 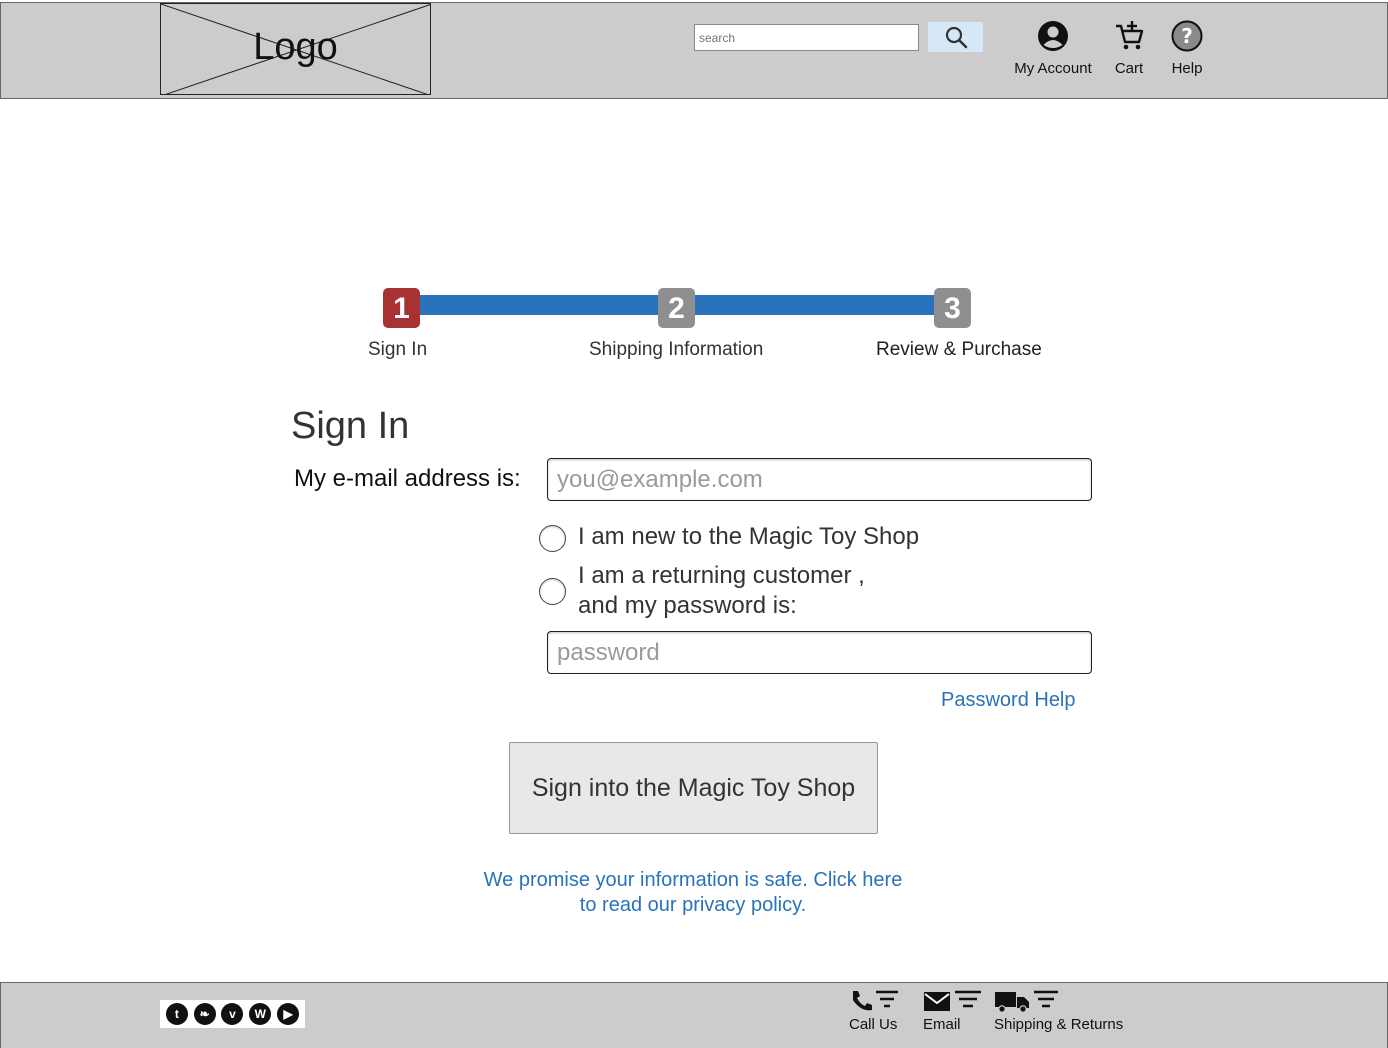 What do you see at coordinates (1053, 36) in the screenshot?
I see `account-icon` at bounding box center [1053, 36].